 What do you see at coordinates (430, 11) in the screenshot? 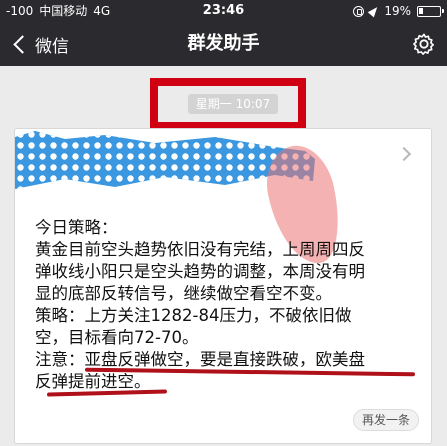
I see `battery-icon` at bounding box center [430, 11].